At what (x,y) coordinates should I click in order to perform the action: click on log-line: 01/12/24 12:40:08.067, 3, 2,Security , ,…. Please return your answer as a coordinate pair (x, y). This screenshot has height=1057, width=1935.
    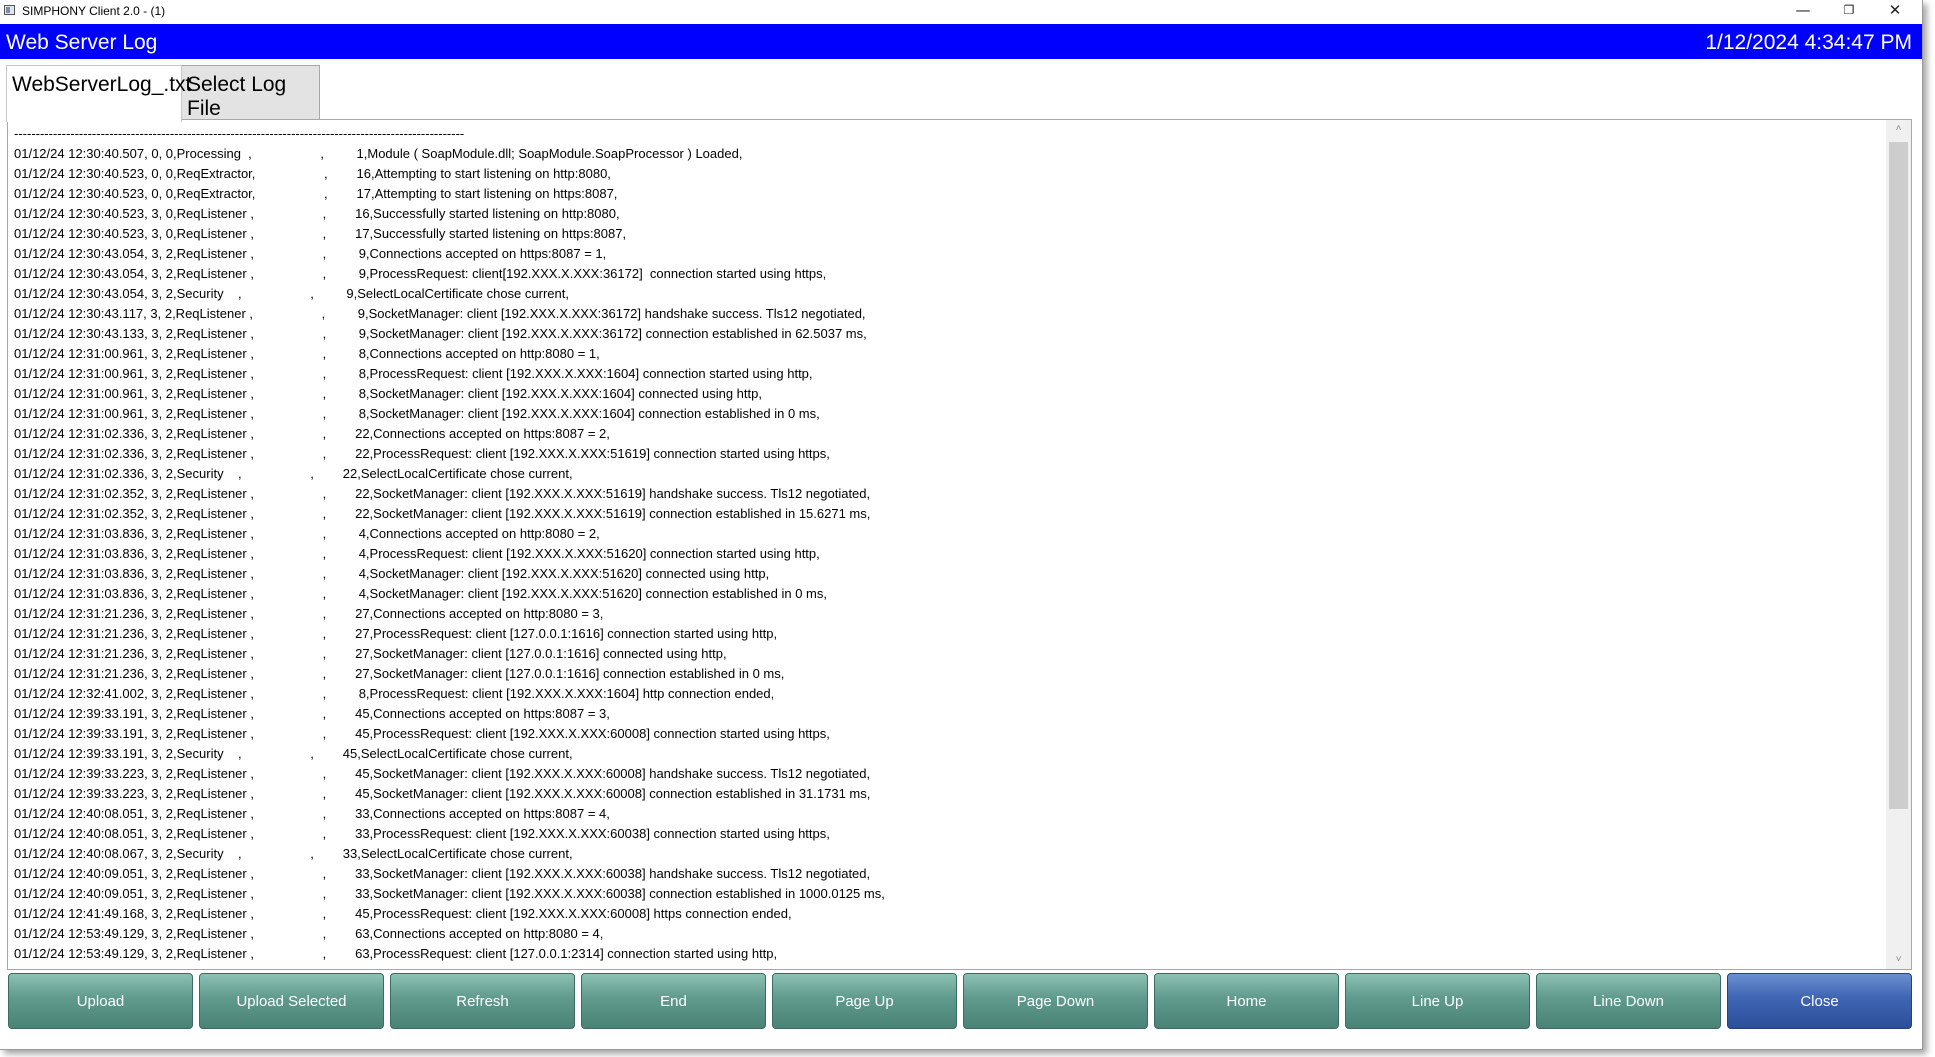
    Looking at the image, I should click on (293, 853).